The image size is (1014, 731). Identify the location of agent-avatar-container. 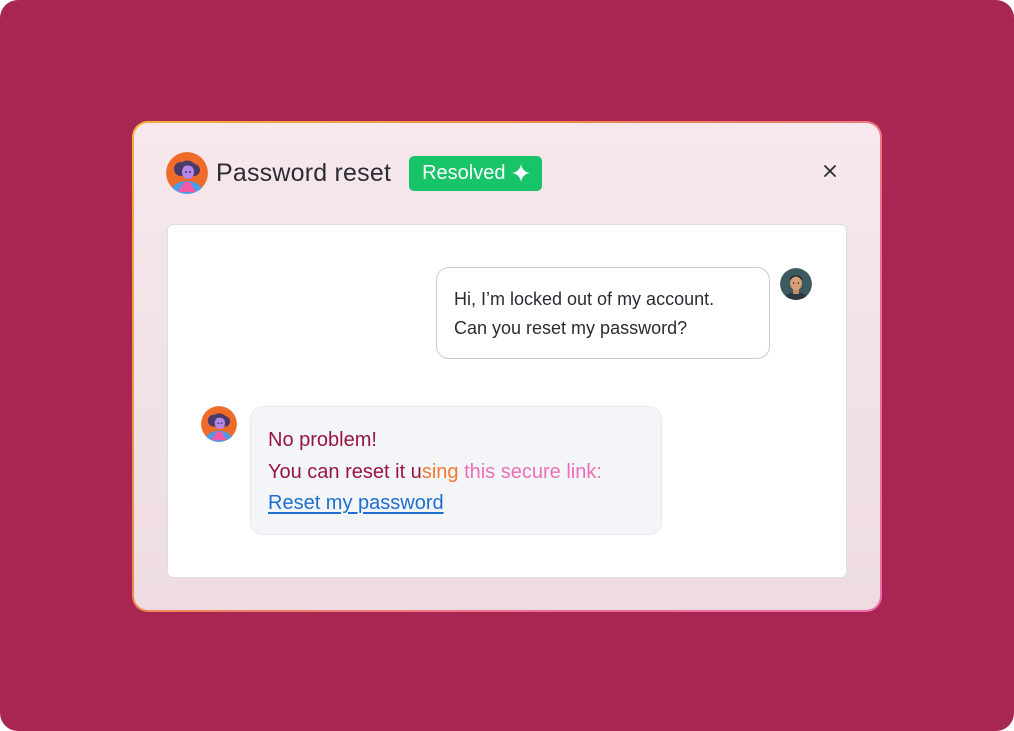
(219, 424).